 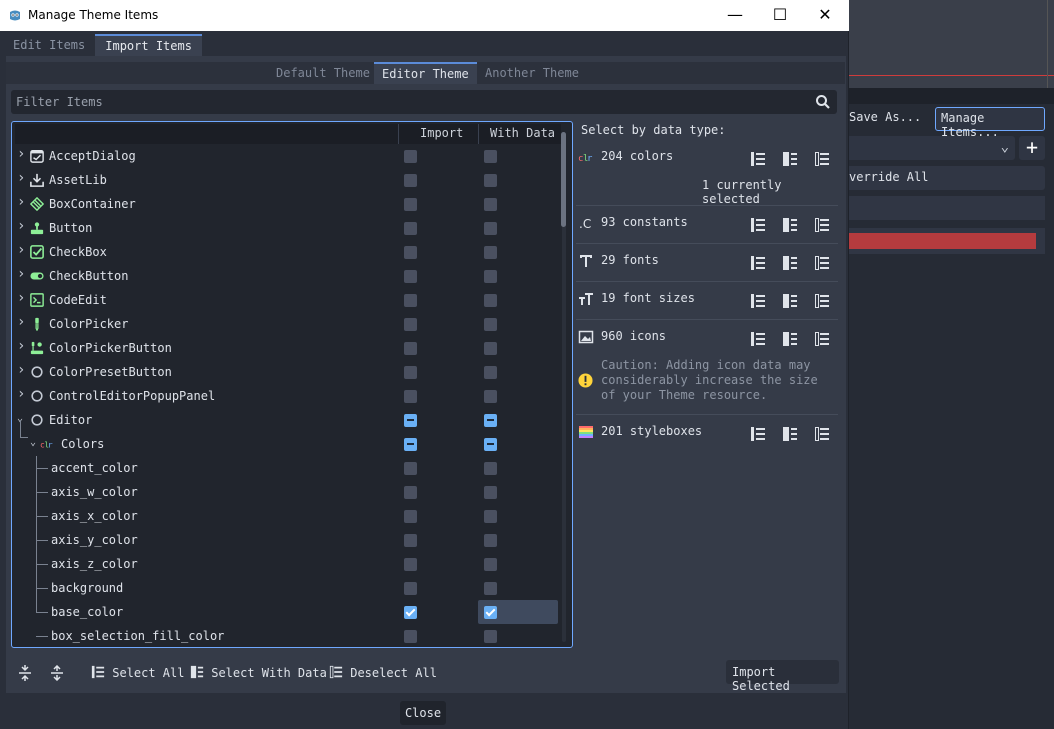 What do you see at coordinates (782, 676) in the screenshot?
I see `import-selected-button: Import Selected` at bounding box center [782, 676].